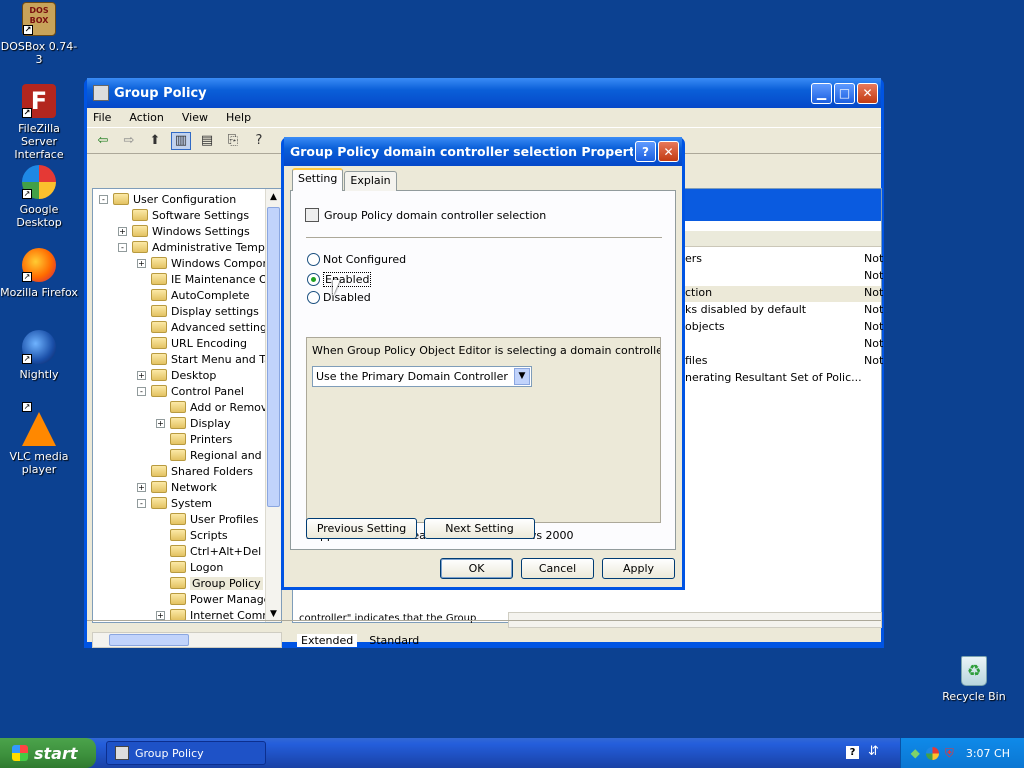 The width and height of the screenshot is (1024, 768). I want to click on desktop-icon-google-desktop: ↗ Google Desktop, so click(39, 197).